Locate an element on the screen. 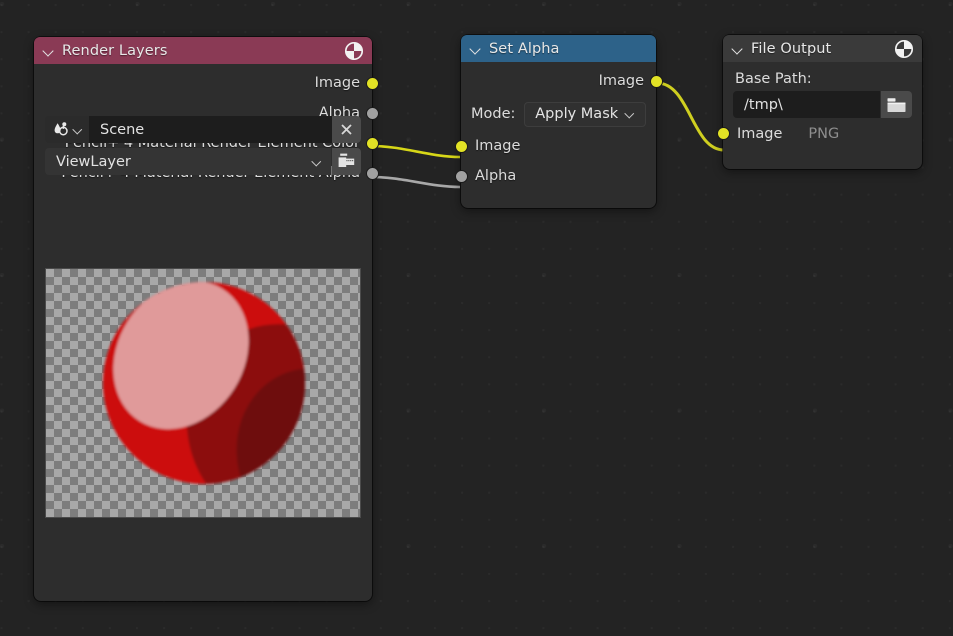 This screenshot has width=953, height=636. folder-icon is located at coordinates (896, 104).